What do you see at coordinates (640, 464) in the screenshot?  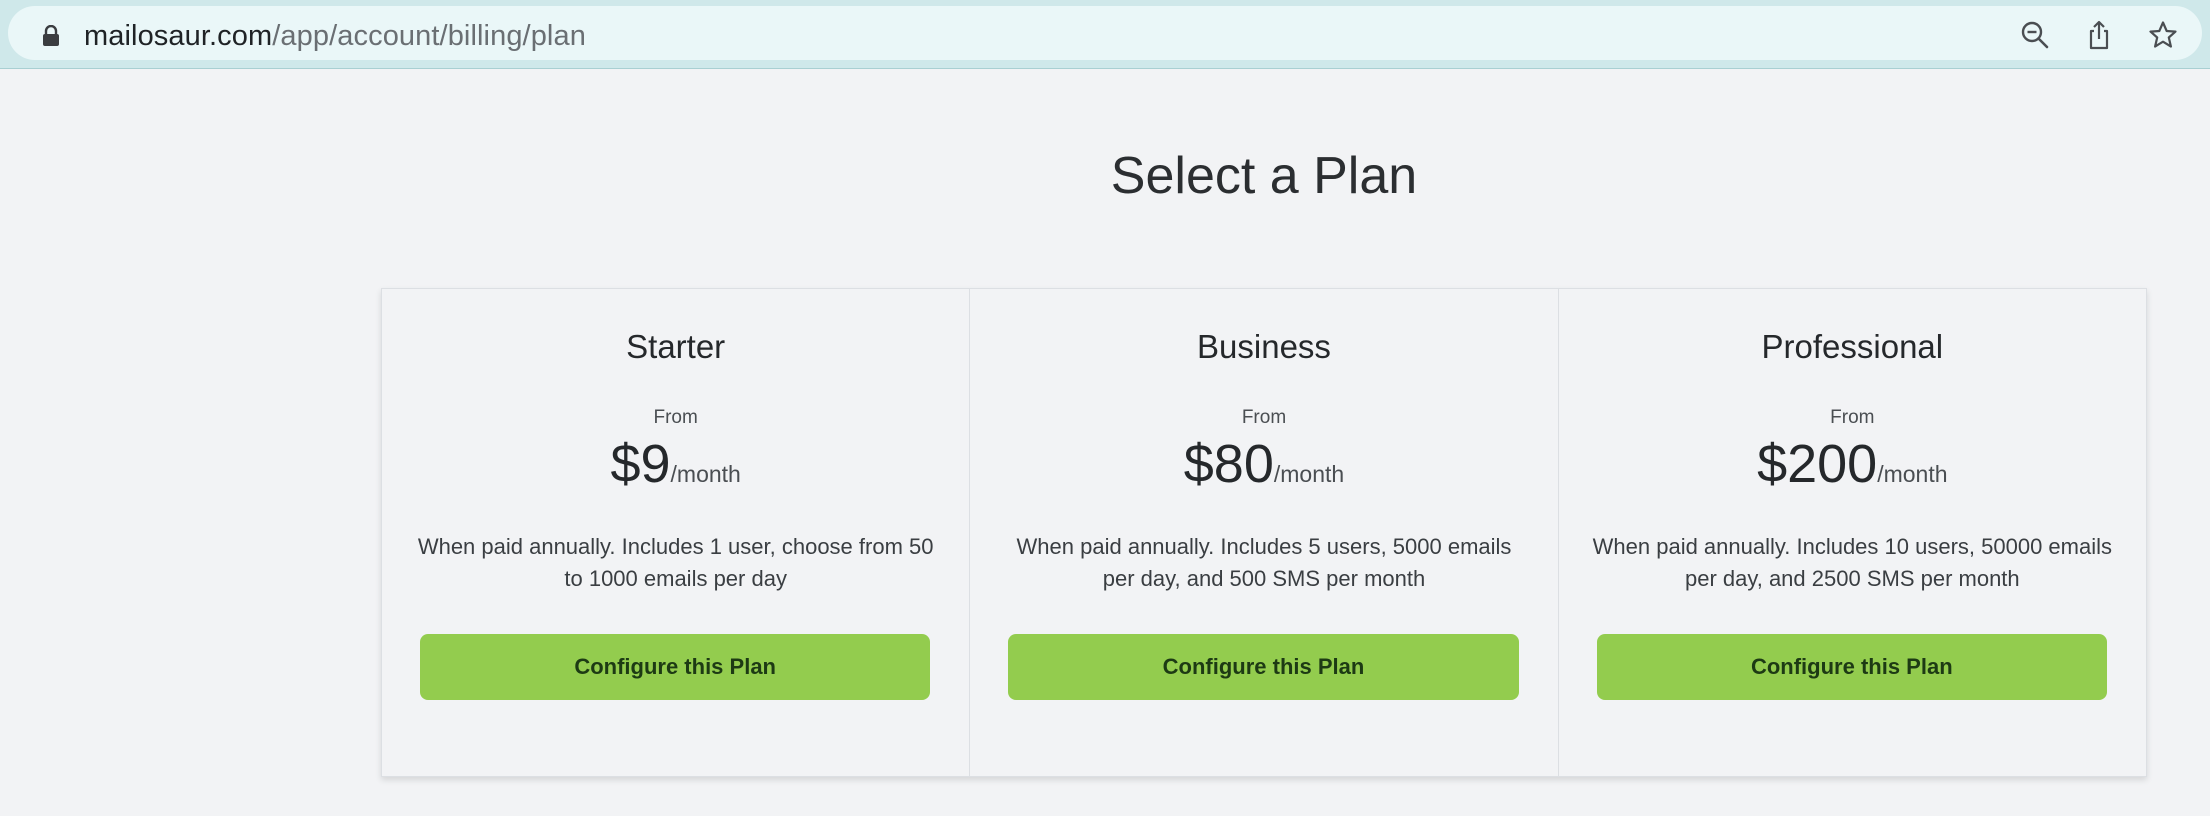 I see `plan-price: $9` at bounding box center [640, 464].